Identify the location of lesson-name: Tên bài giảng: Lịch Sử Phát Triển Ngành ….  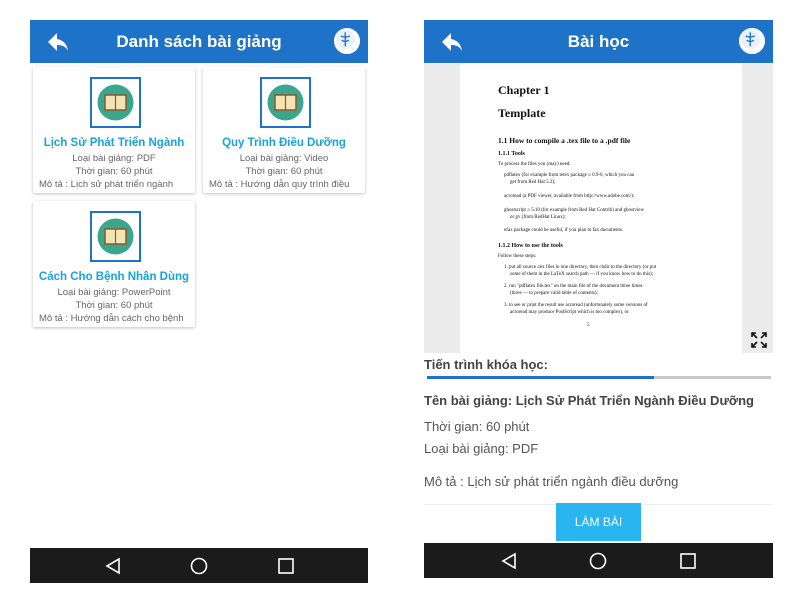
(589, 400).